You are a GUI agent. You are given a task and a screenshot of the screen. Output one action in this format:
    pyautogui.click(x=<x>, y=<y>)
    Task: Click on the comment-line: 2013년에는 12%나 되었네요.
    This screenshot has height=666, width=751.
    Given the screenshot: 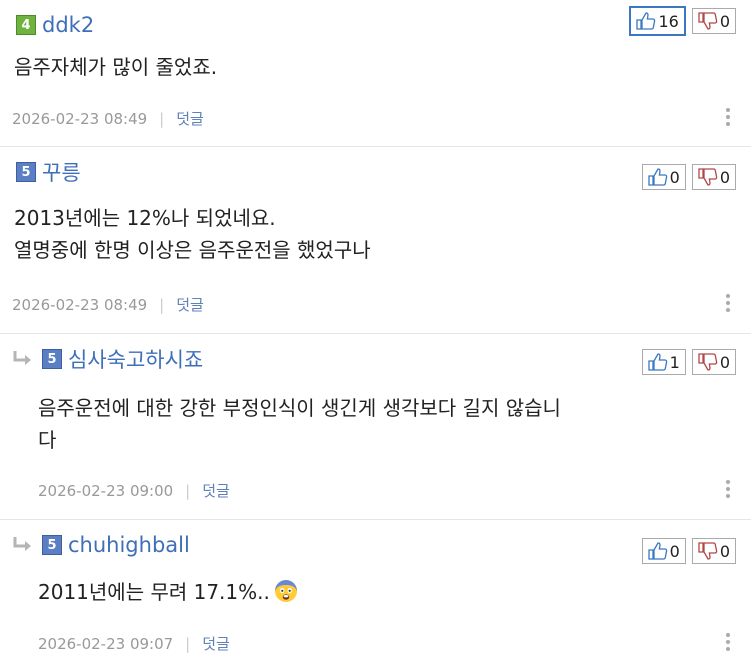 What is the action you would take?
    pyautogui.click(x=145, y=218)
    